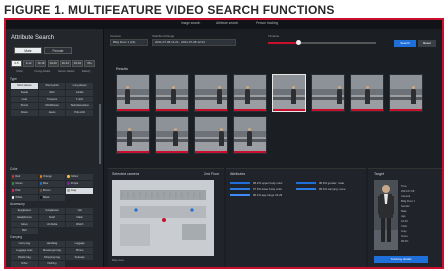 This screenshot has width=448, height=271. I want to click on camera-select: Bldg Floor 1 (16), so click(129, 42).